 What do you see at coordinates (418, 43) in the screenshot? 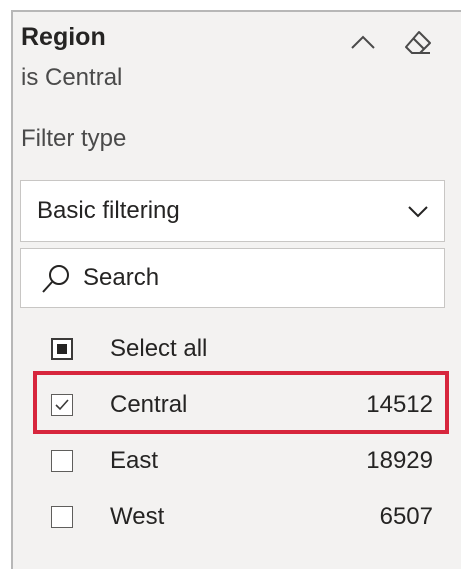
I see `eraser-icon` at bounding box center [418, 43].